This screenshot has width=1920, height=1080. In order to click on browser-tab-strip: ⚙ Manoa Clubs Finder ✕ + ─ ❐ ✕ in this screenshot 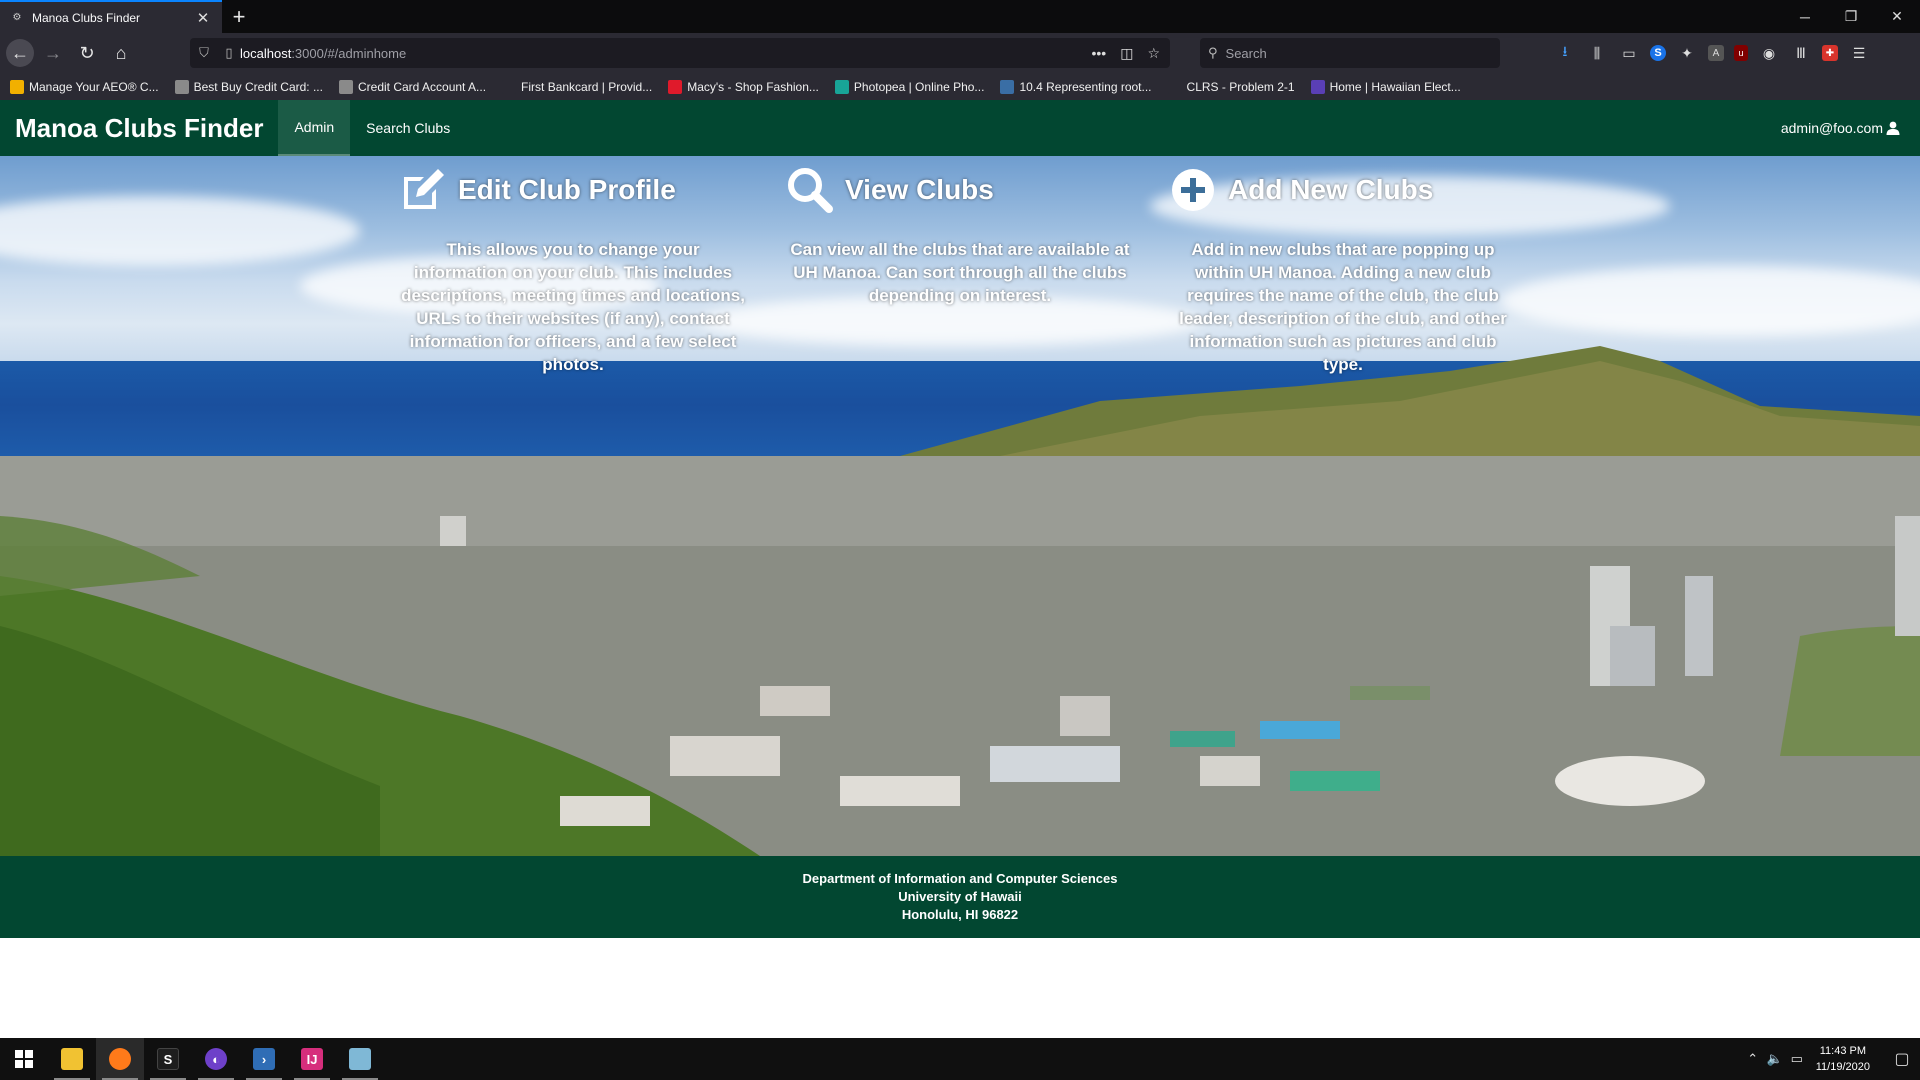, I will do `click(960, 16)`.